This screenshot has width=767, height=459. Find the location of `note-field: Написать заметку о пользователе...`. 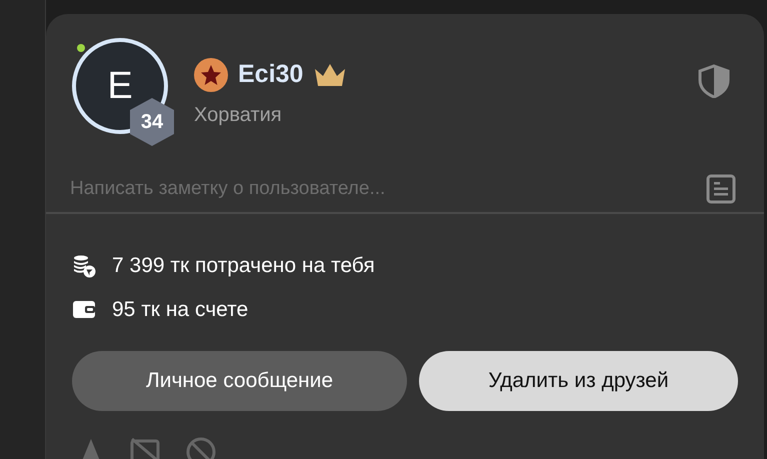

note-field: Написать заметку о пользователе... is located at coordinates (388, 189).